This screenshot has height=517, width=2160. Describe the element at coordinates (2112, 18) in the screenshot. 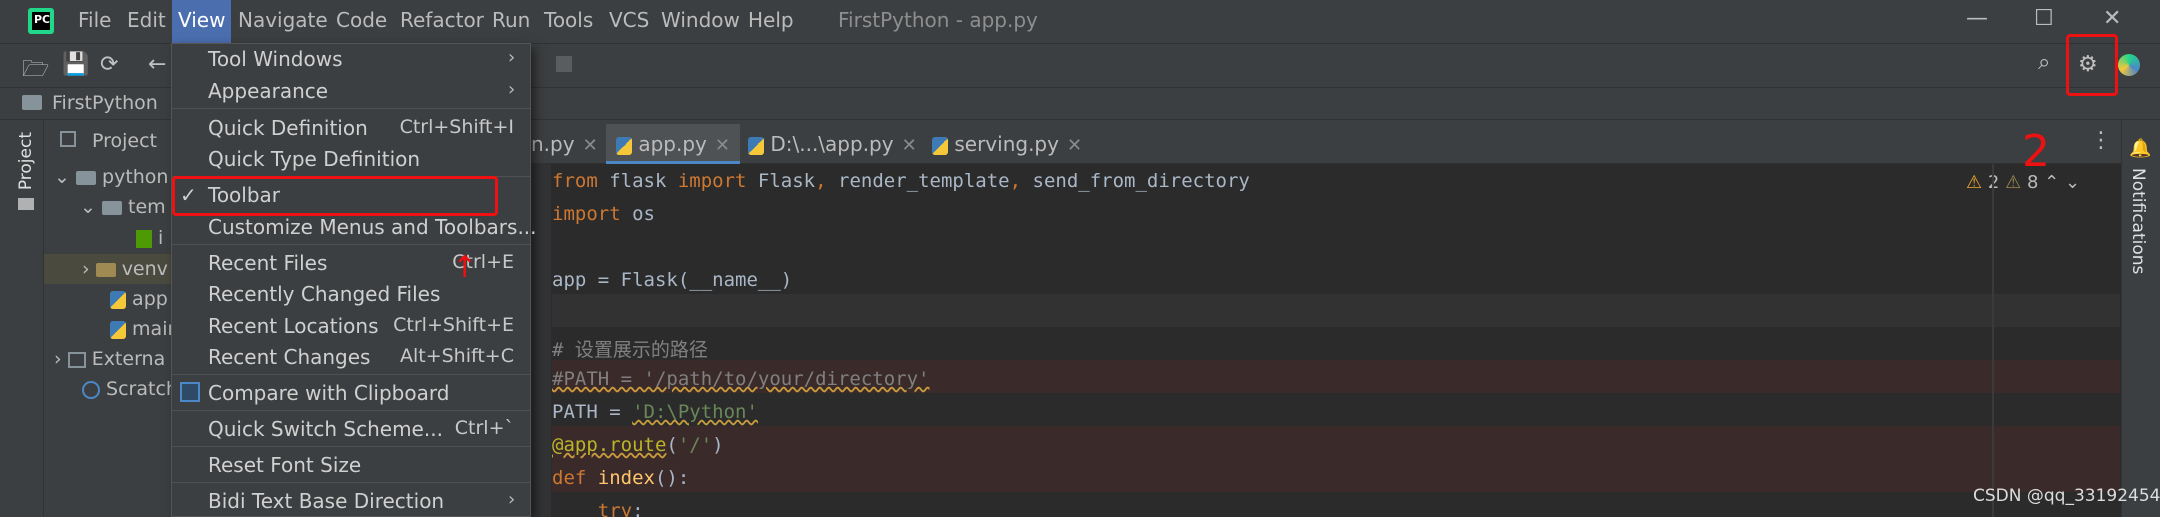

I see `close-icon: ✕` at that location.